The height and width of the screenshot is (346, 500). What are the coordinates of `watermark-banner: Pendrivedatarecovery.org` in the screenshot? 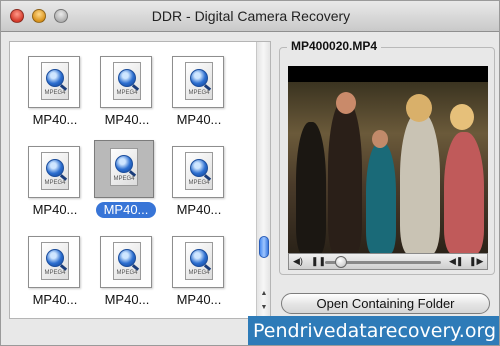 It's located at (373, 330).